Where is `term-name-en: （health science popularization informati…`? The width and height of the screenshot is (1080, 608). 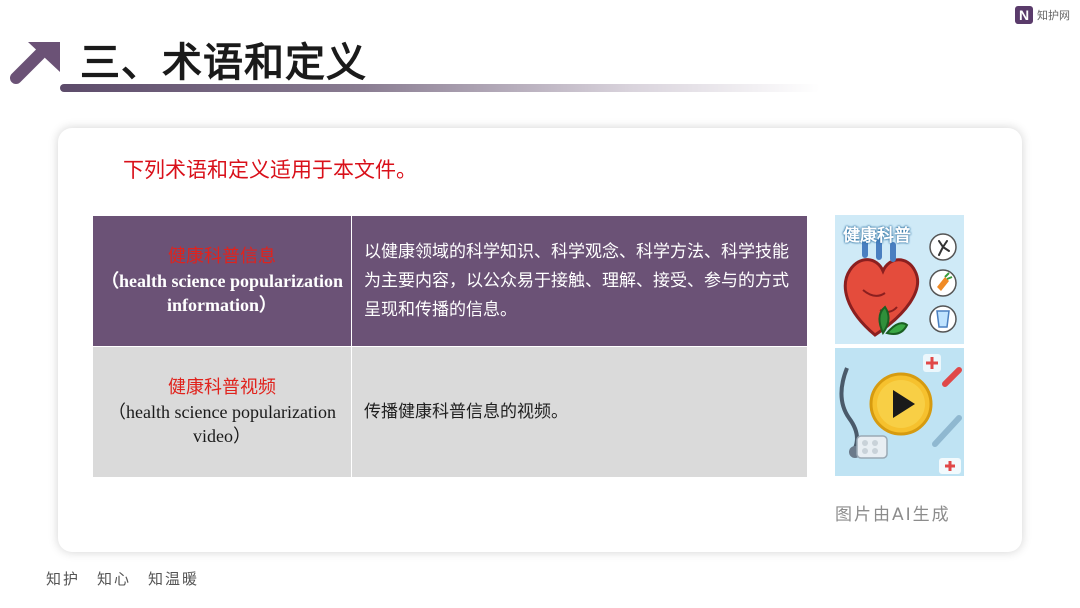
term-name-en: （health science popularization informati… is located at coordinates (222, 293).